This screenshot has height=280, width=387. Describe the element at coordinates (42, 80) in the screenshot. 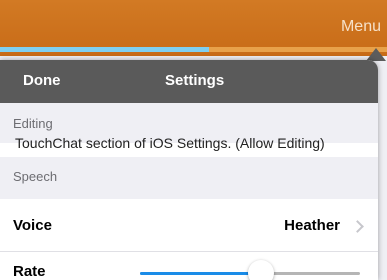

I see `done-button: Done` at that location.